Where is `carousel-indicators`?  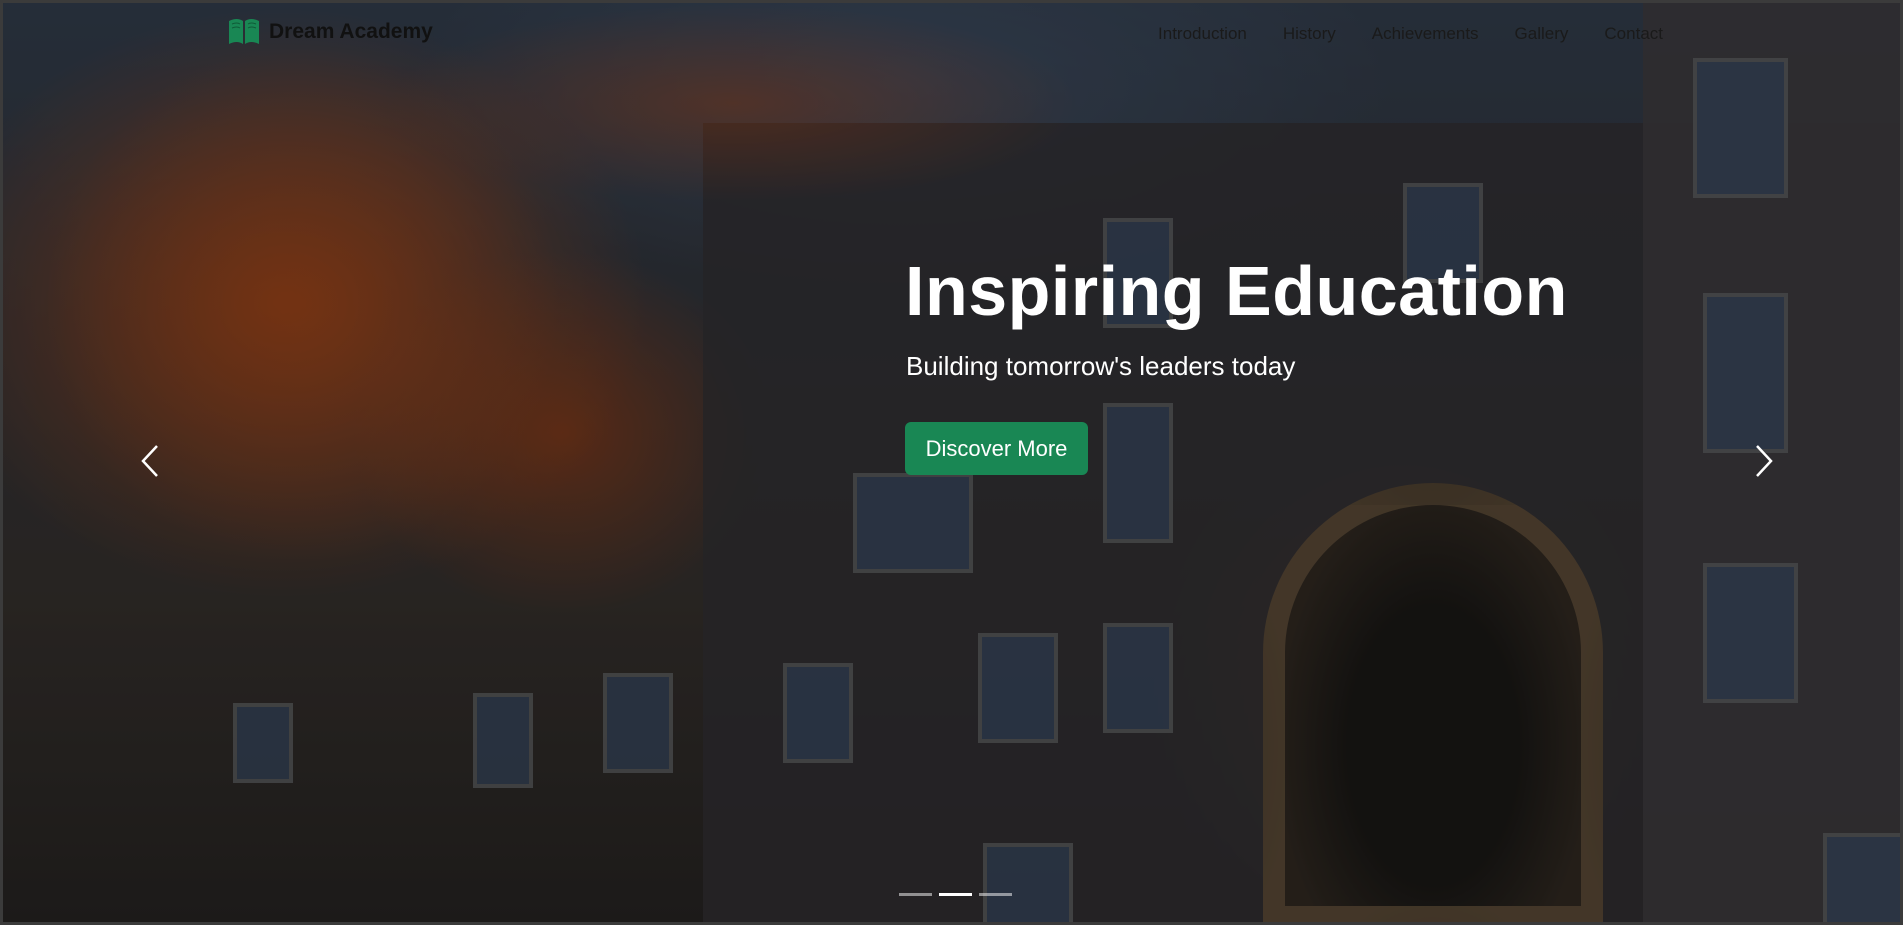
carousel-indicators is located at coordinates (955, 894).